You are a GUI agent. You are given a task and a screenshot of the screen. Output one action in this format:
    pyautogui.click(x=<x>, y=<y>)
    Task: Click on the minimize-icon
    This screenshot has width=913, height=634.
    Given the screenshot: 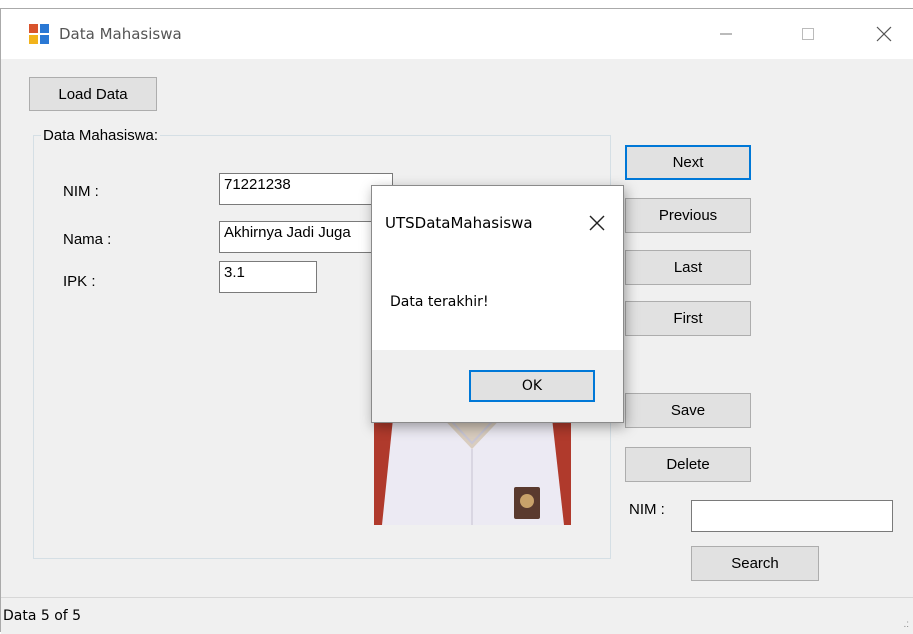 What is the action you would take?
    pyautogui.click(x=726, y=34)
    